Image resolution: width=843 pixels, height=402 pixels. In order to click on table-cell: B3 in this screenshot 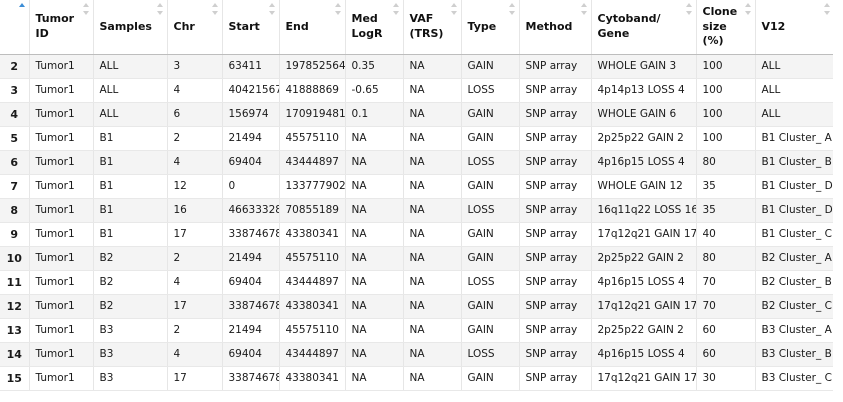, I will do `click(130, 378)`.